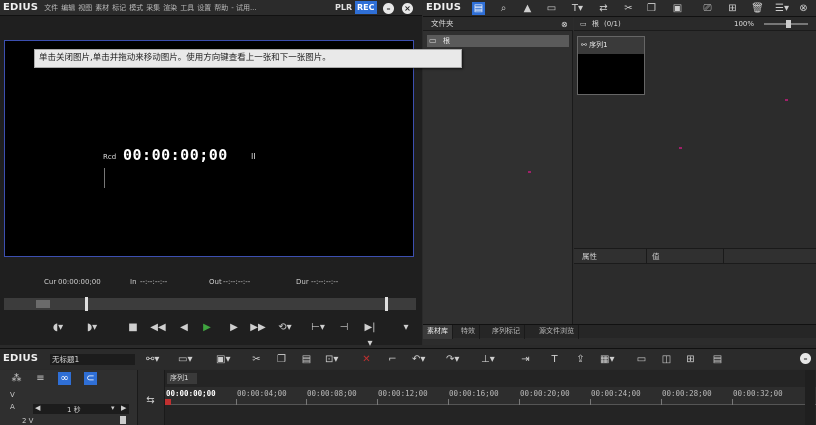 The width and height of the screenshot is (816, 425). I want to click on menu-view: 视图, so click(85, 8).